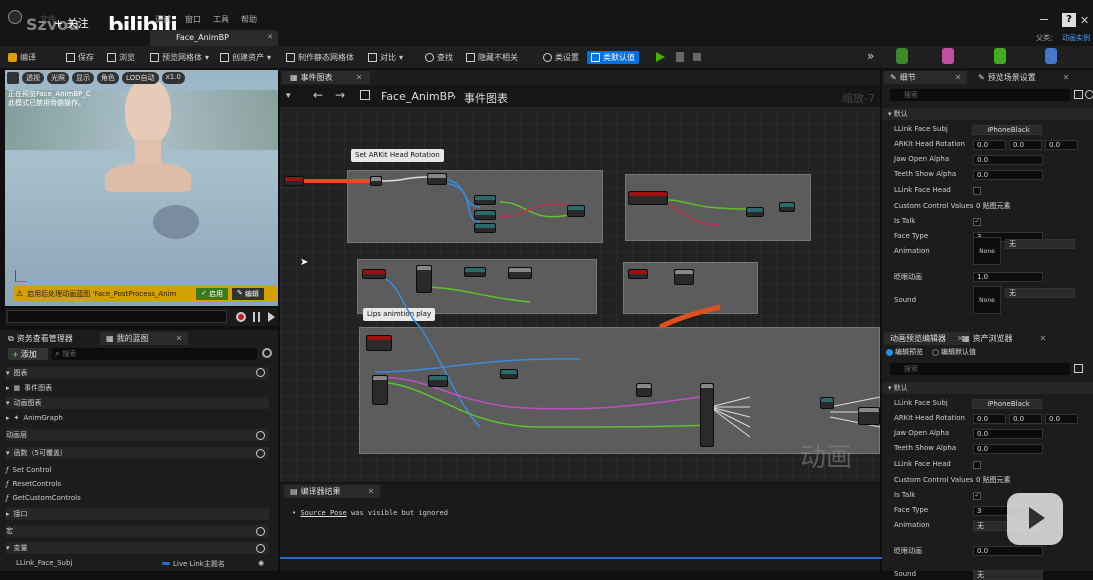 This screenshot has height=580, width=1093. Describe the element at coordinates (326, 77) in the screenshot. I see `tab-event-graph: ▦ 事件图表 ✕` at that location.